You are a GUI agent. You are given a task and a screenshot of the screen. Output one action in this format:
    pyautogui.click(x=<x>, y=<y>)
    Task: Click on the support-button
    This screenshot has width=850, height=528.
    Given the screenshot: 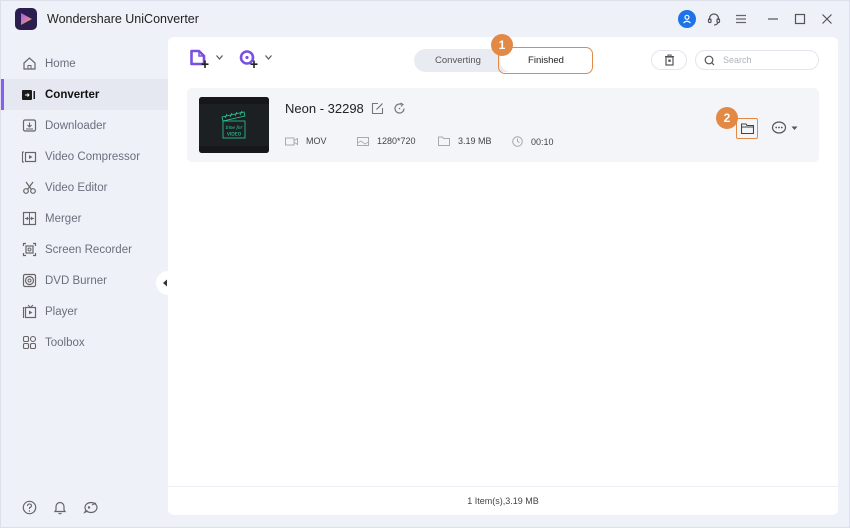 What is the action you would take?
    pyautogui.click(x=714, y=19)
    